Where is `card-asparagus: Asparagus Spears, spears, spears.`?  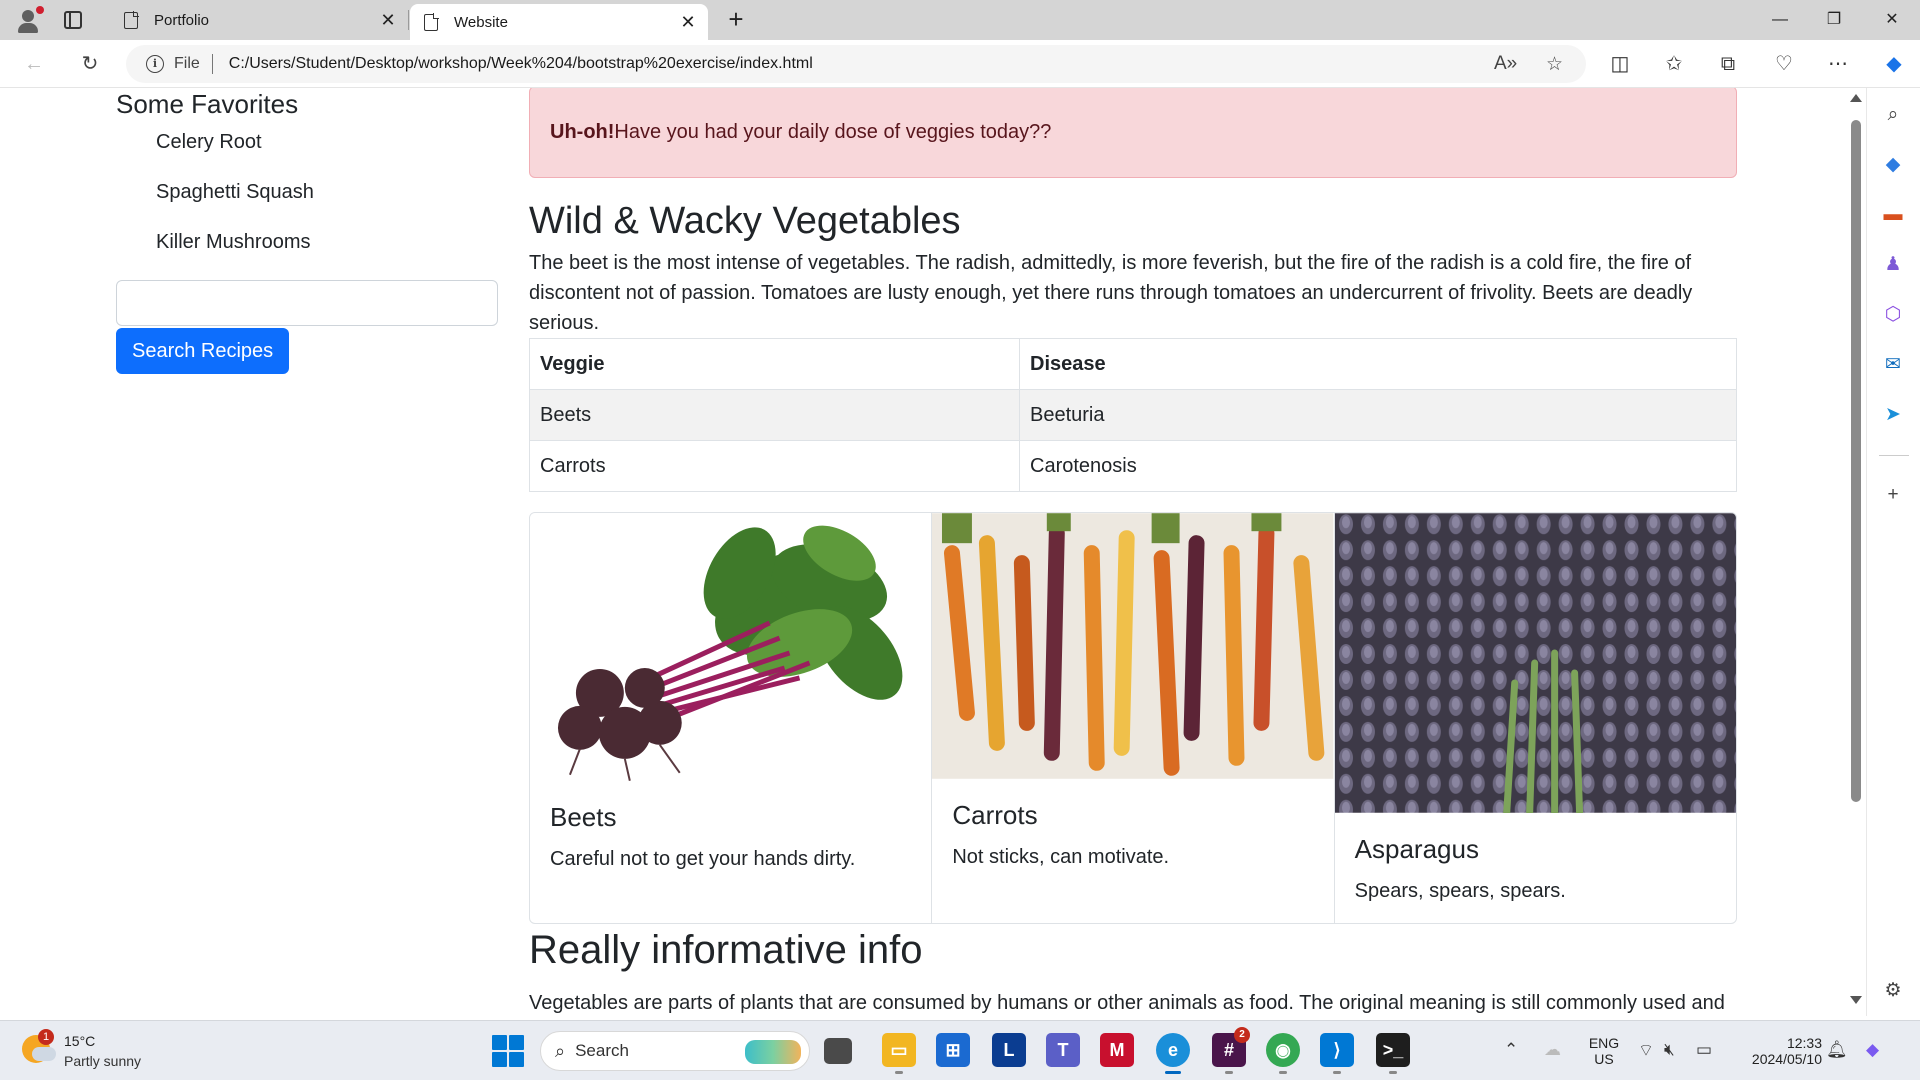 card-asparagus: Asparagus Spears, spears, spears. is located at coordinates (1535, 718).